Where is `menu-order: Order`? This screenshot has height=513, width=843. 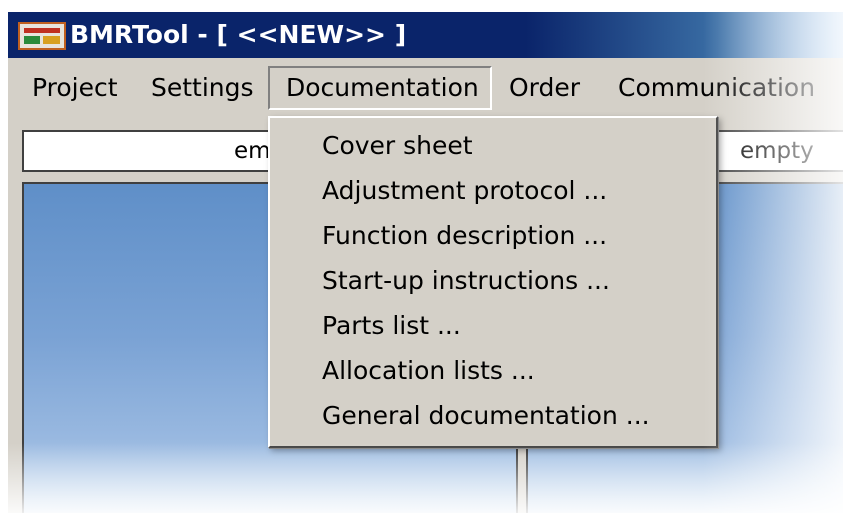
menu-order: Order is located at coordinates (544, 88).